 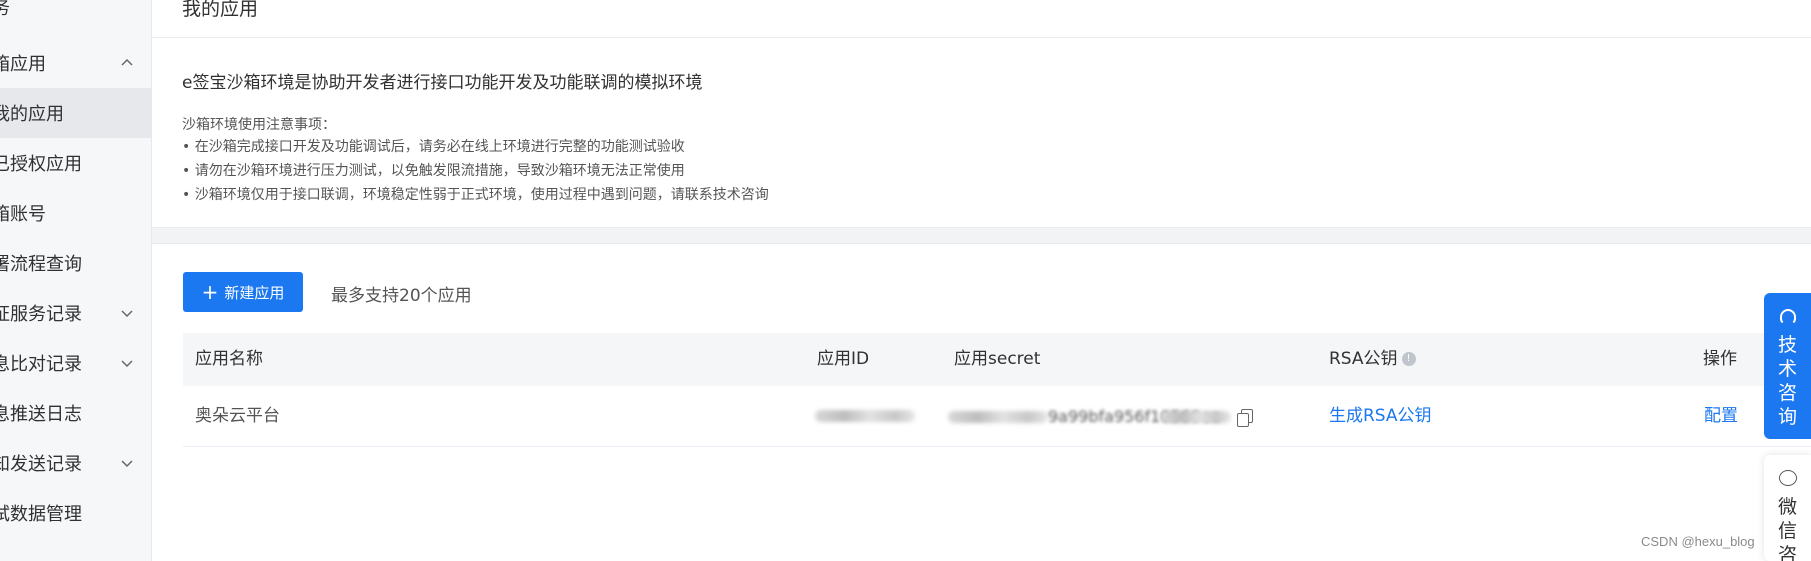 I want to click on sidebar-item-label: 知发送记录, so click(x=41, y=464).